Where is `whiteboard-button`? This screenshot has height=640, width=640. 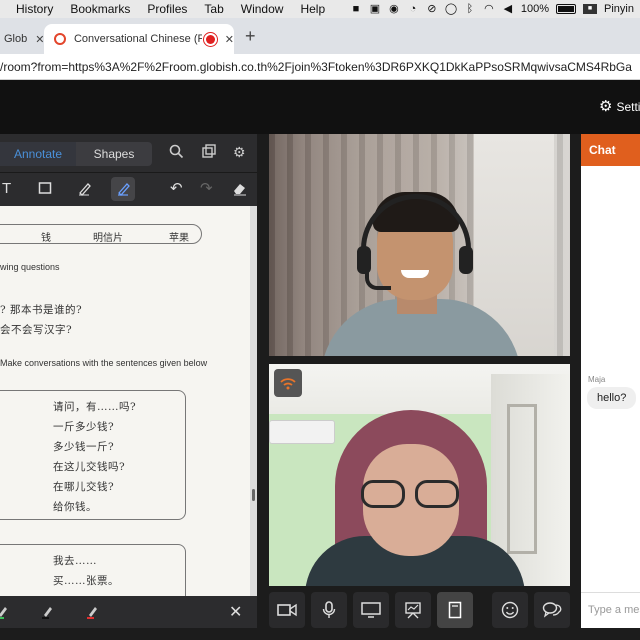
whiteboard-button is located at coordinates (413, 610).